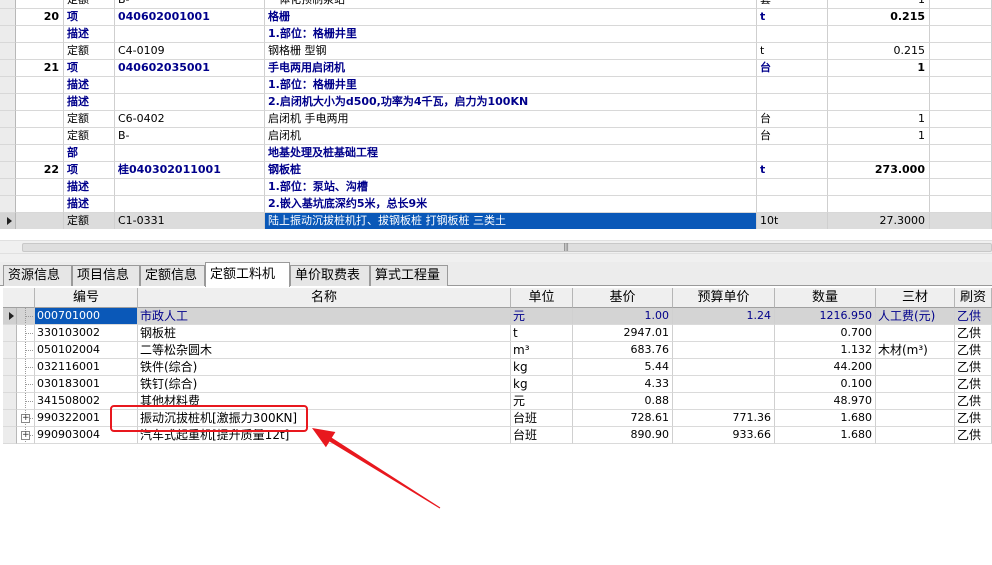  I want to click on row-name: 一体化预制泵站, so click(511, 4).